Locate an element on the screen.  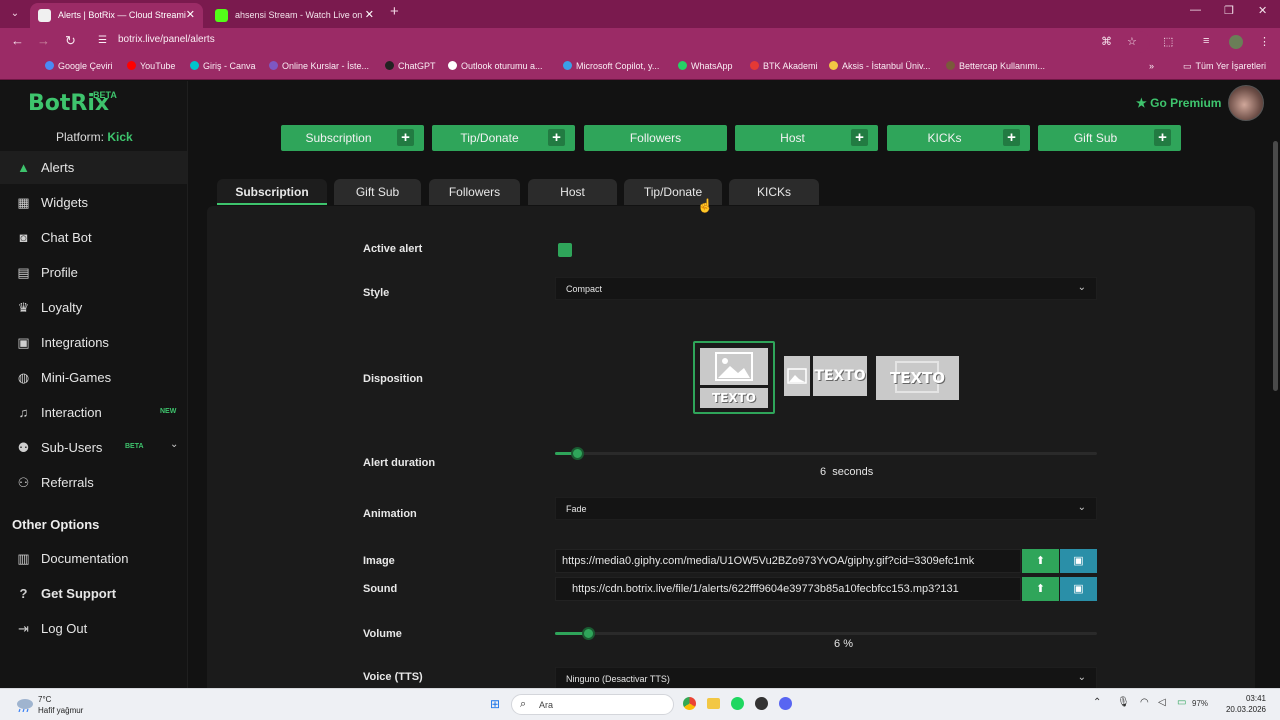
disposition-option-overlay: TEXTO is located at coordinates (917, 378).